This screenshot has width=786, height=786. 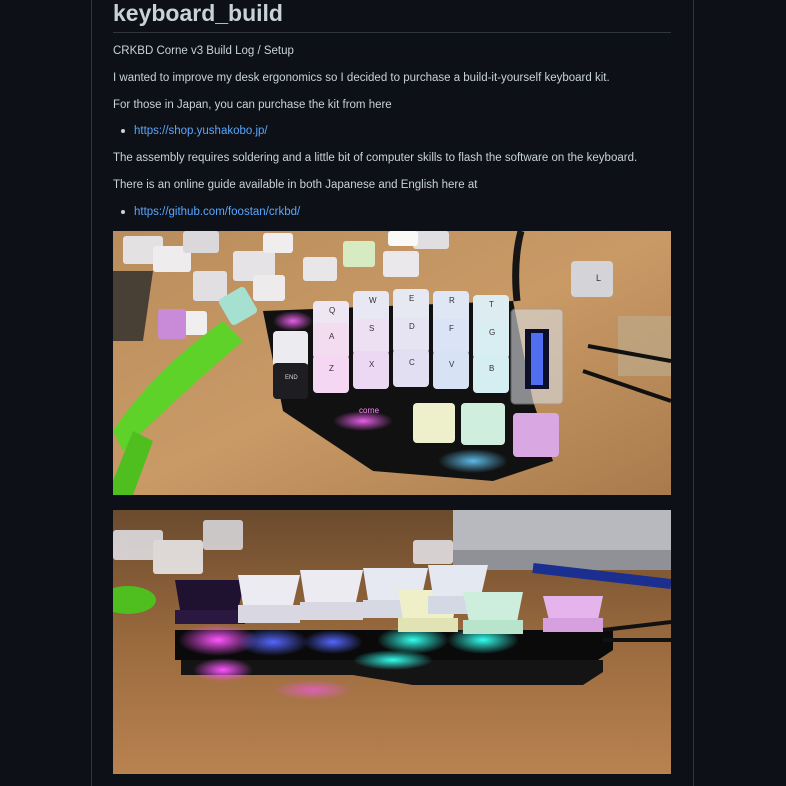 What do you see at coordinates (452, 364) in the screenshot?
I see `key-label: V` at bounding box center [452, 364].